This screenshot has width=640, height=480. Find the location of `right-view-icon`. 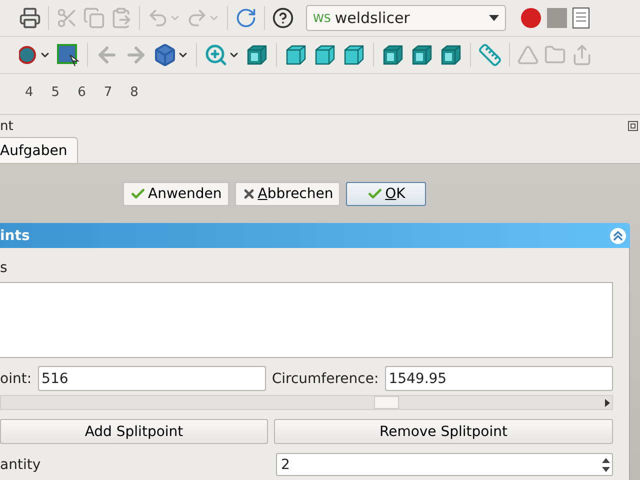

right-view-icon is located at coordinates (354, 55).